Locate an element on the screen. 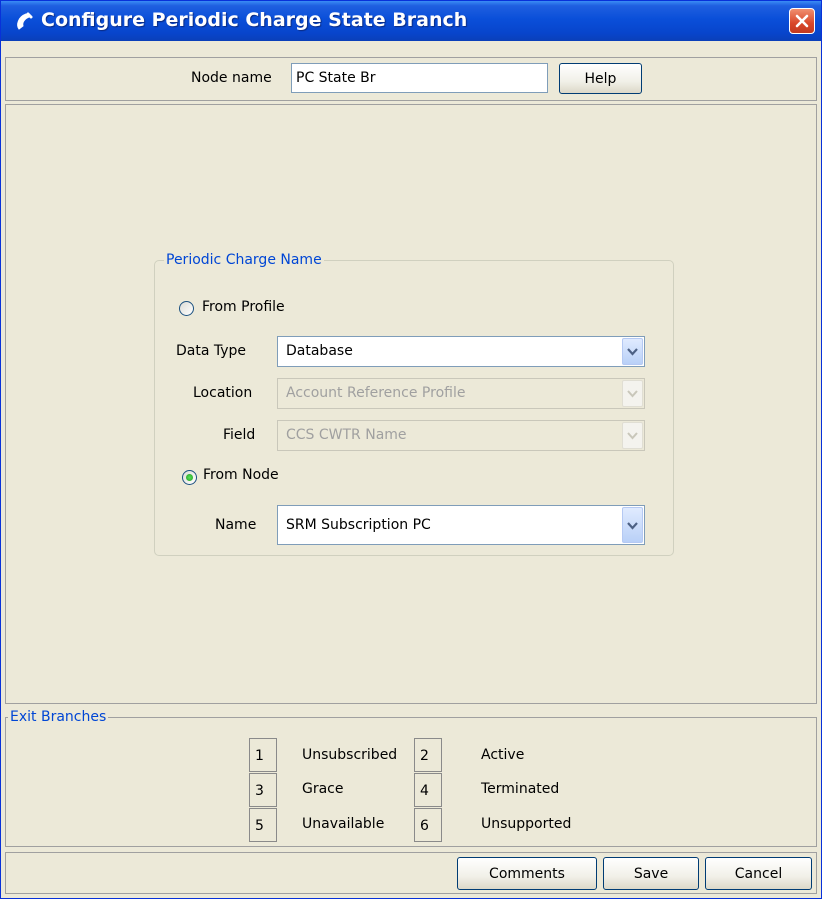 The width and height of the screenshot is (822, 899). location-value: Account Reference Profile is located at coordinates (376, 393).